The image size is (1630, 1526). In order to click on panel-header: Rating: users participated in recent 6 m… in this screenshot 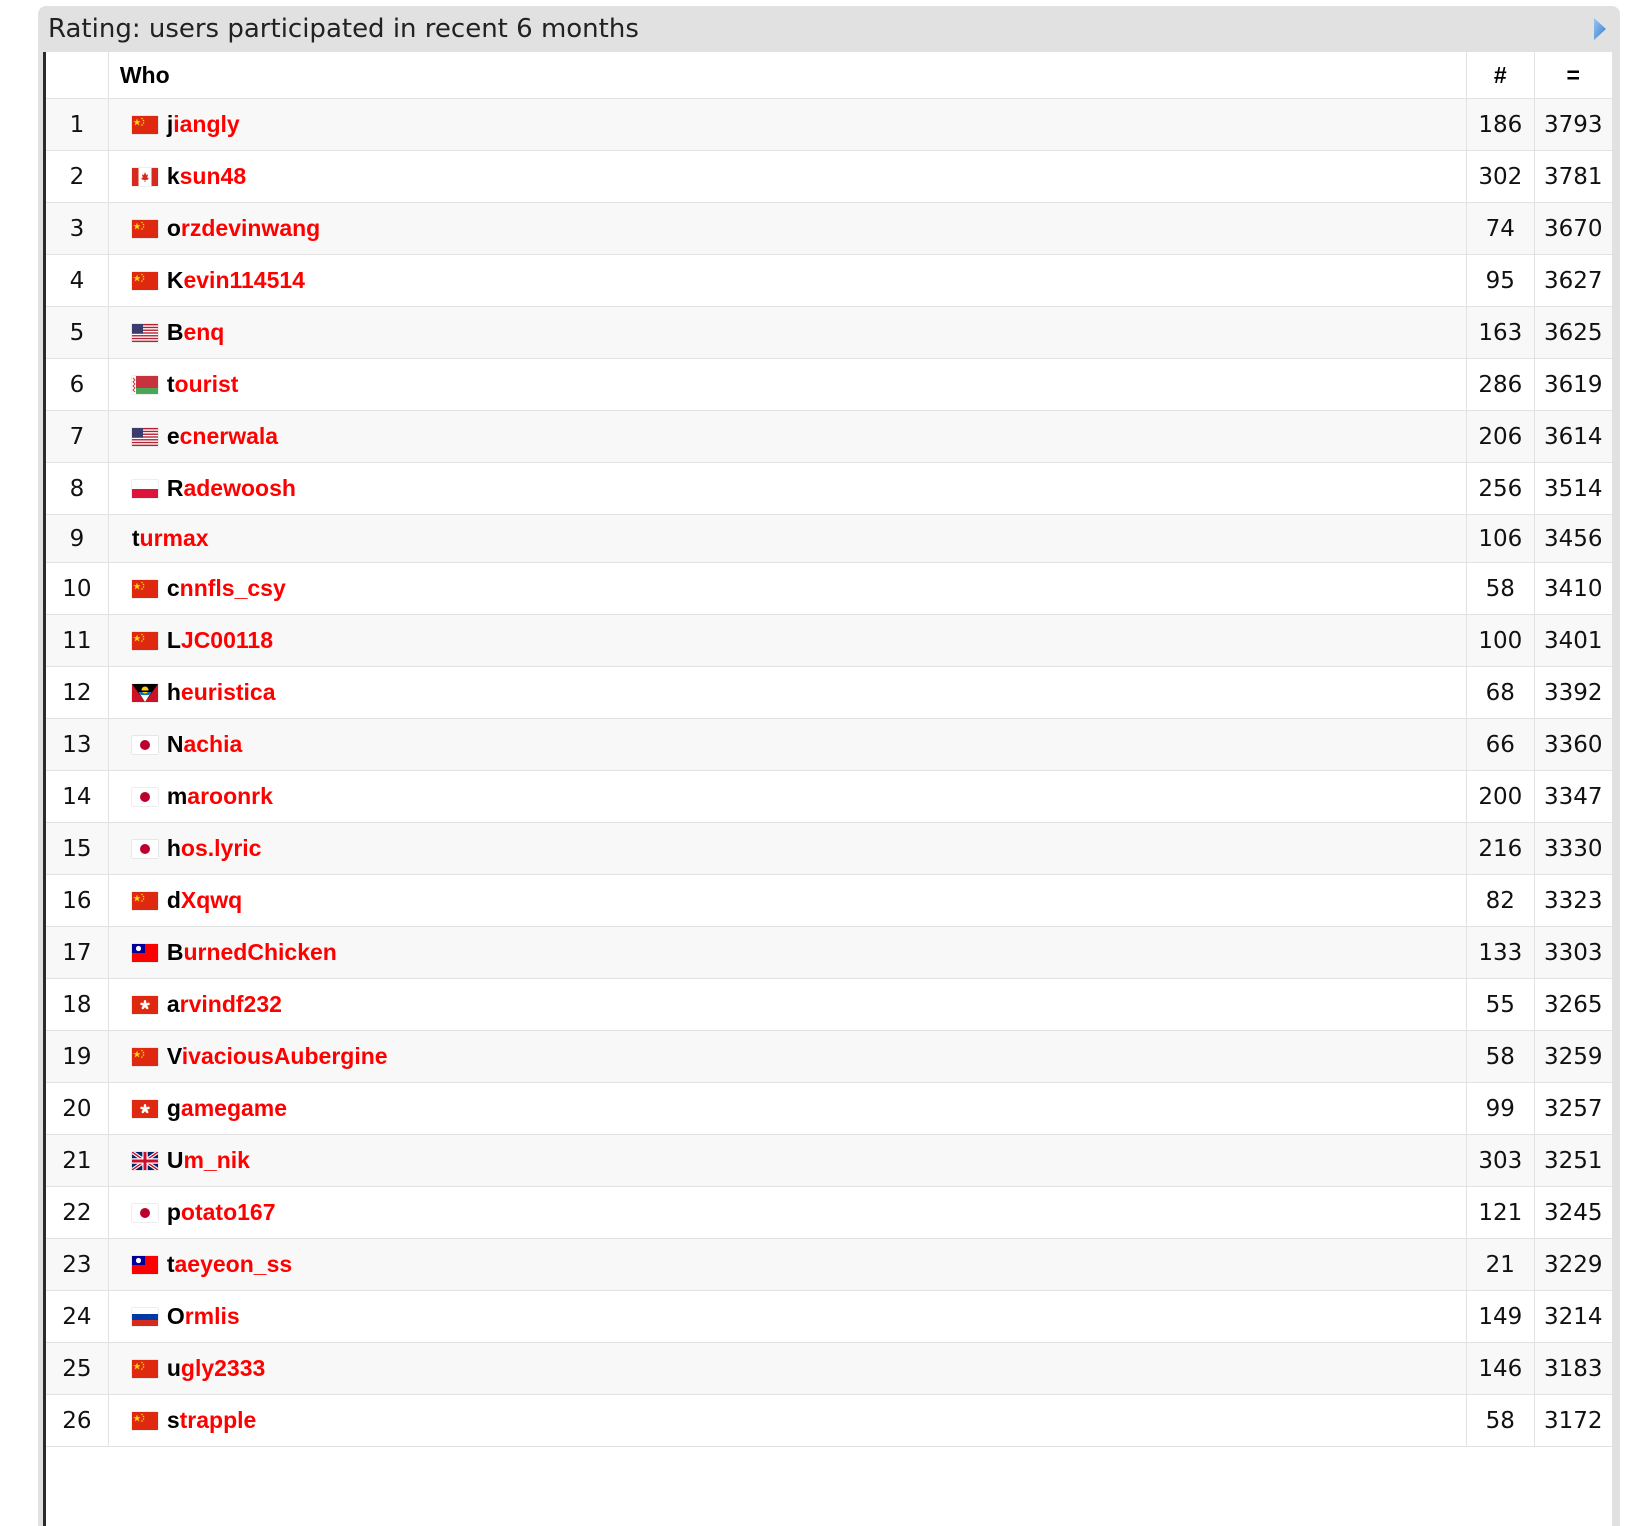, I will do `click(829, 29)`.